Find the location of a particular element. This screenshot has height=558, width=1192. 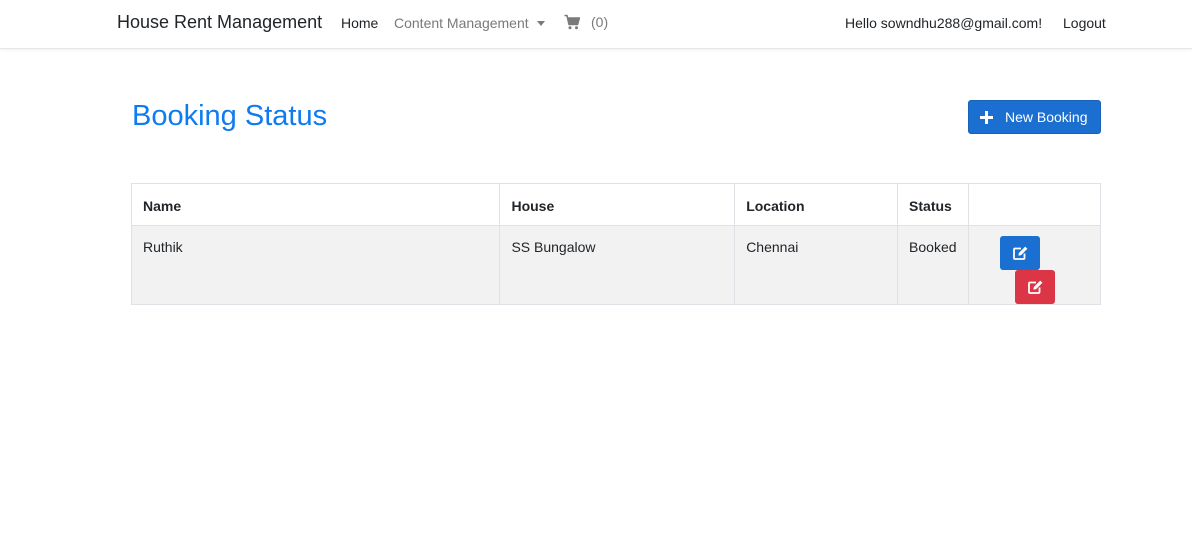

cell-name: Ruthik is located at coordinates (315, 265).